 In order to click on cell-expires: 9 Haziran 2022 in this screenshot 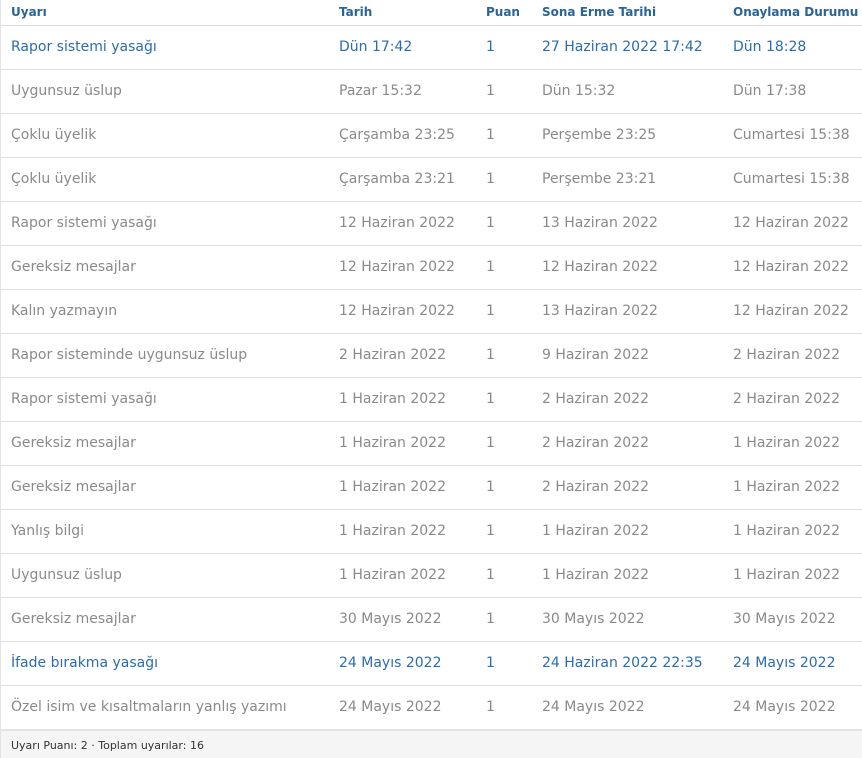, I will do `click(595, 355)`.